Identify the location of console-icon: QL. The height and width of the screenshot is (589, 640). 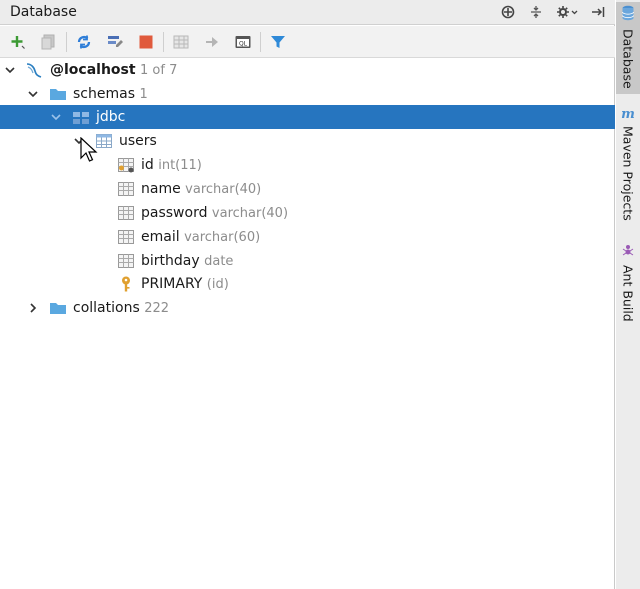
(243, 42).